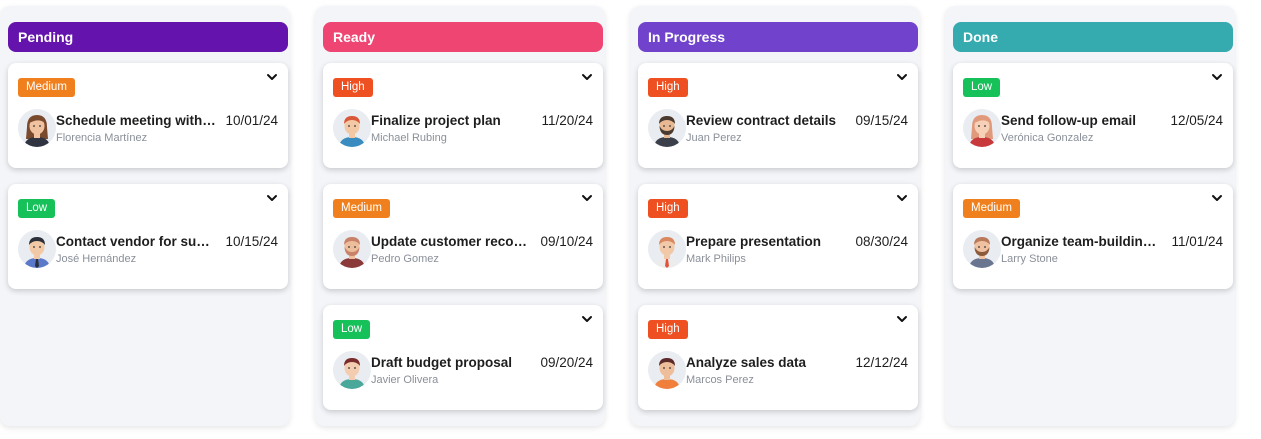 This screenshot has height=439, width=1261. I want to click on due-date: 09/15/24, so click(881, 120).